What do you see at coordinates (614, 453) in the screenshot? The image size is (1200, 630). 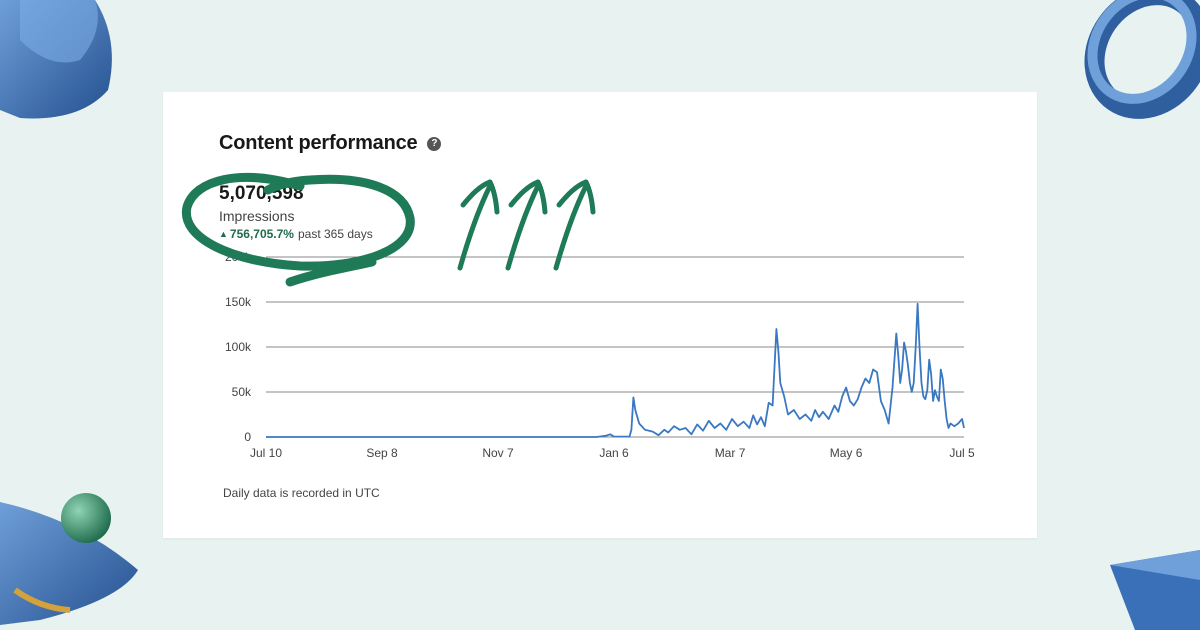 I see `x-tick-label: Jan 6` at bounding box center [614, 453].